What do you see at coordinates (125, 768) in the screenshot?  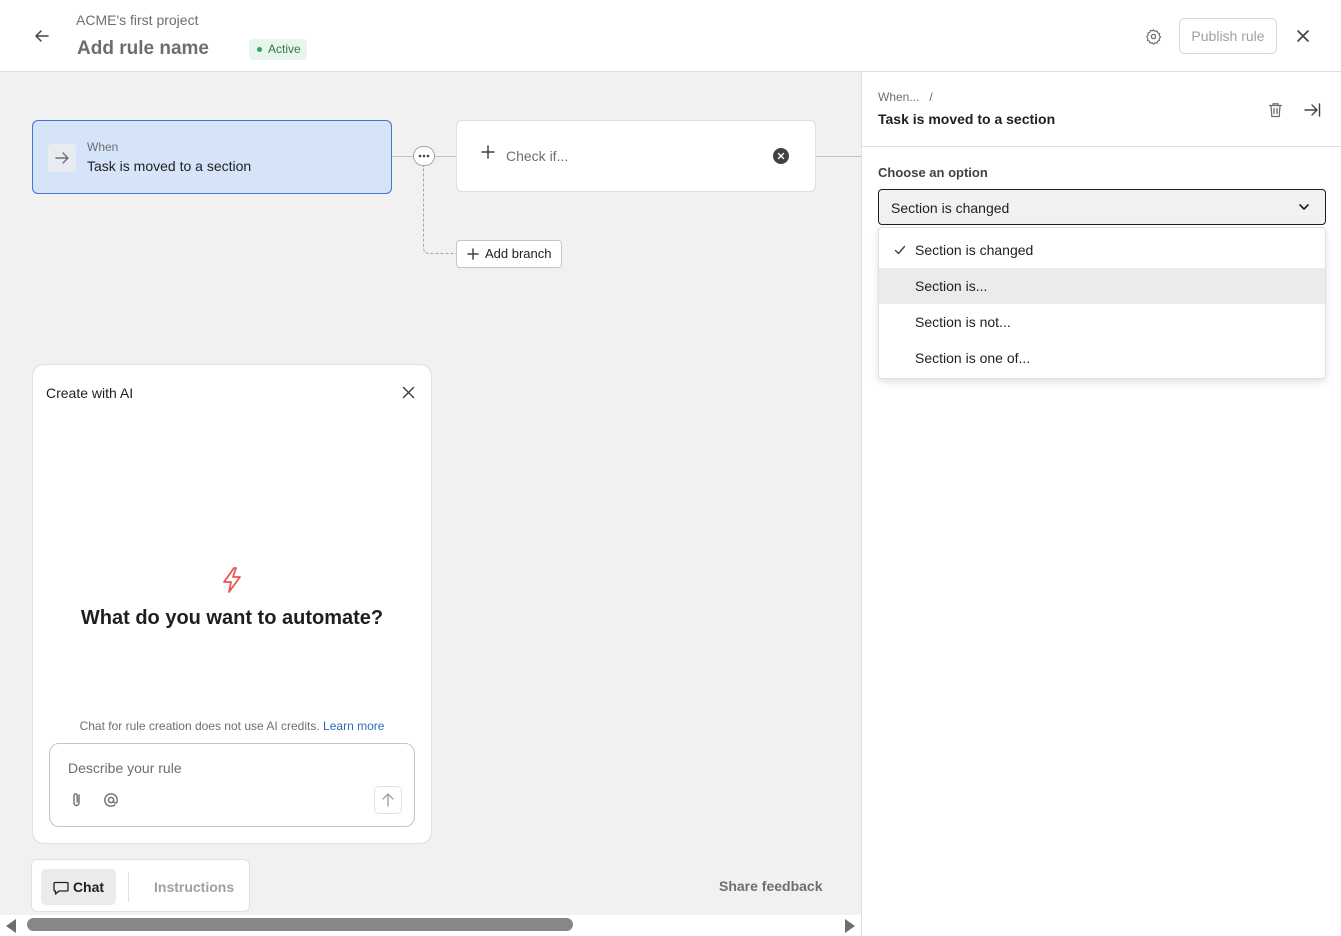 I see `describe-rule-placeholder: Describe your rule` at bounding box center [125, 768].